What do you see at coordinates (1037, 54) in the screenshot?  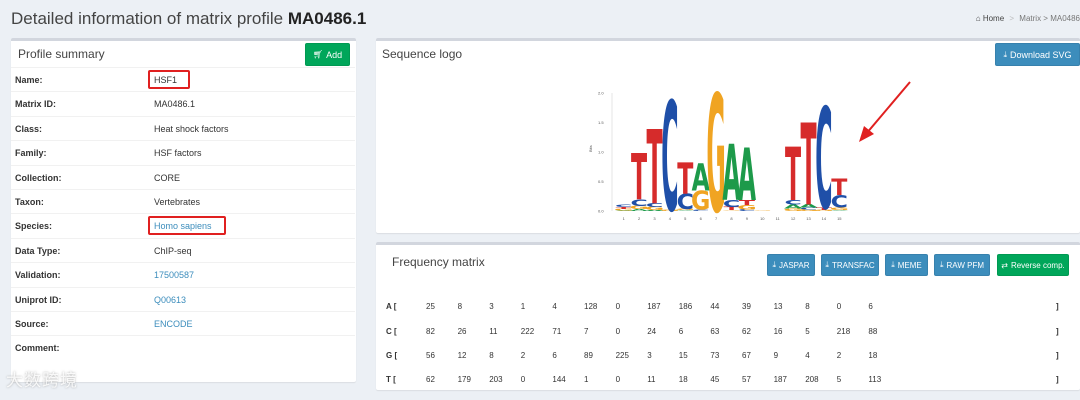 I see `download-svg-button: ⤓ Download SVG` at bounding box center [1037, 54].